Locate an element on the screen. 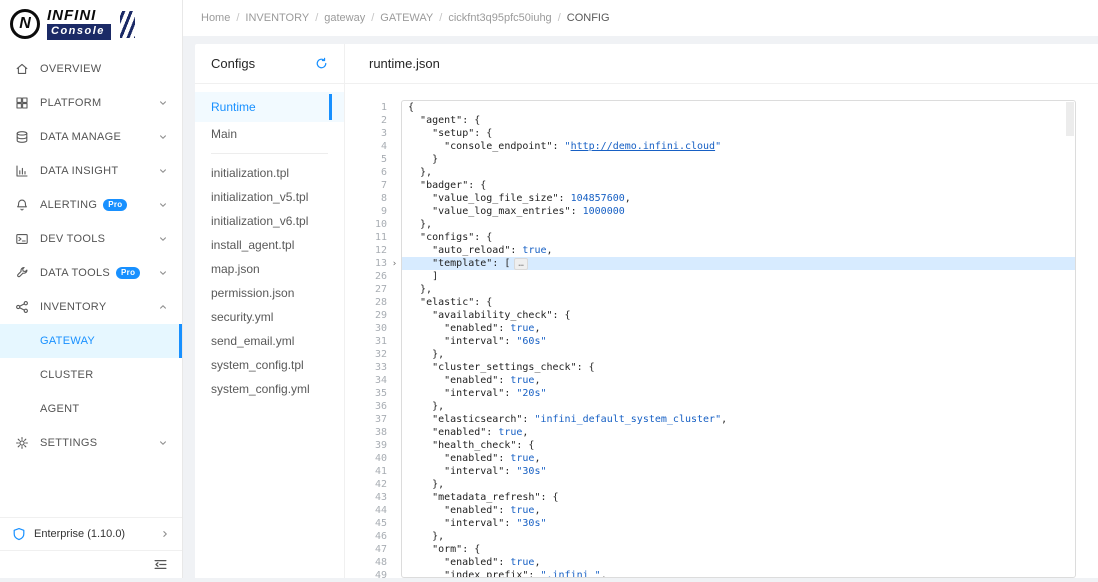 The height and width of the screenshot is (582, 1098). line-number: 32 is located at coordinates (373, 354).